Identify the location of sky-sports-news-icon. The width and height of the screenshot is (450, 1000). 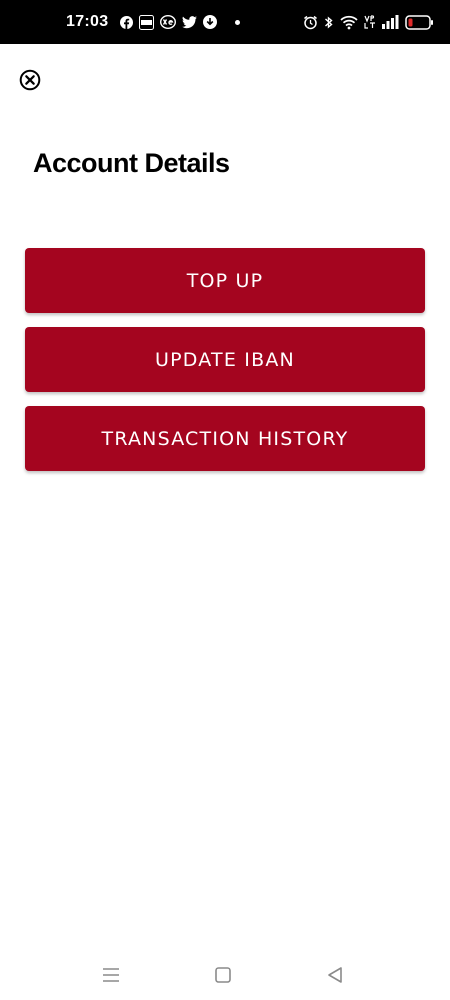
(147, 22).